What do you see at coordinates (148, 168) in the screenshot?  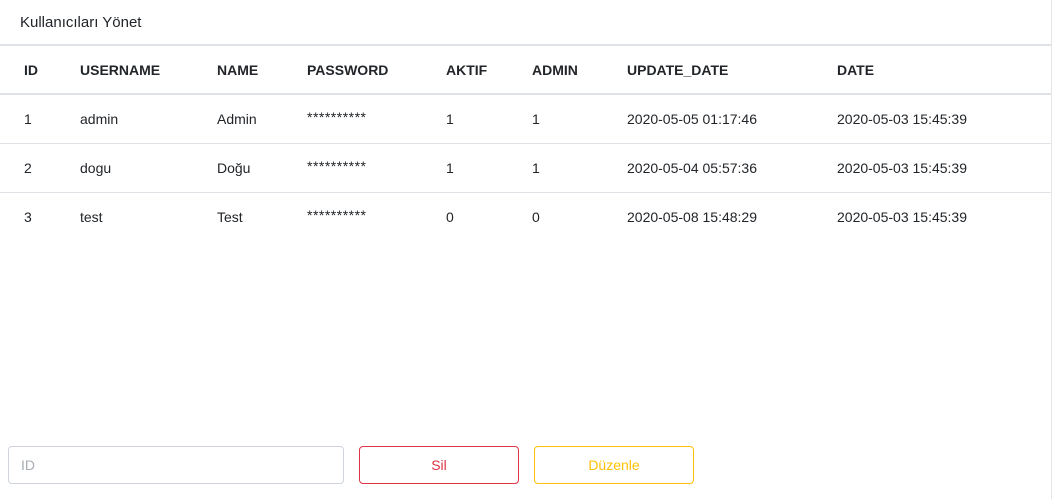 I see `cell-username: dogu` at bounding box center [148, 168].